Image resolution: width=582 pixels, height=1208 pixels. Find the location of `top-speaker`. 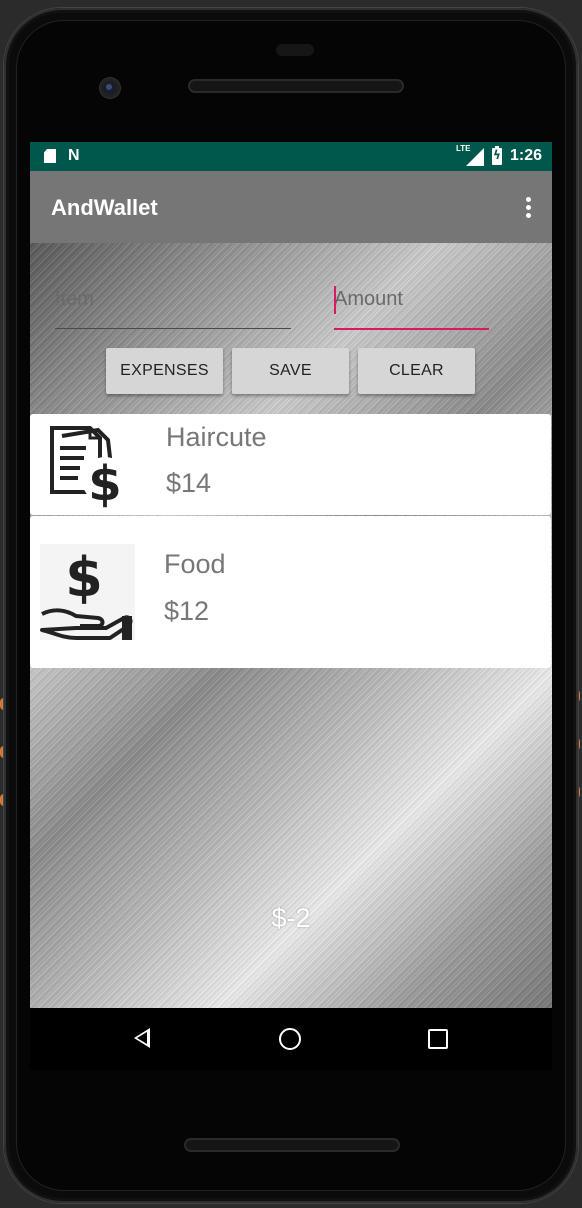

top-speaker is located at coordinates (296, 86).